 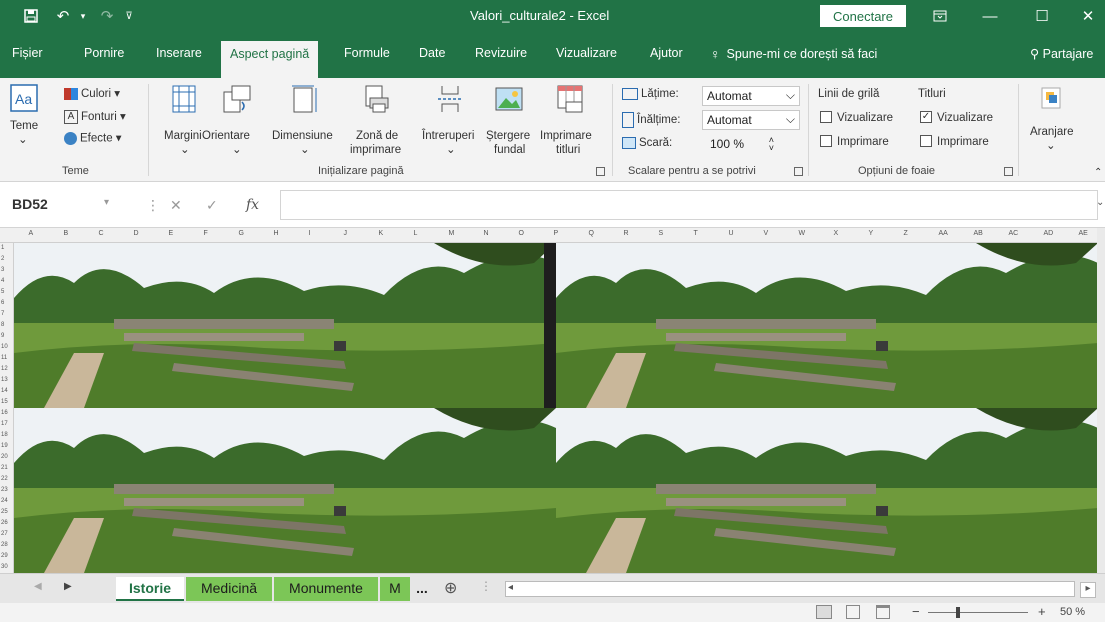 I want to click on orientation-icon, so click(x=236, y=99).